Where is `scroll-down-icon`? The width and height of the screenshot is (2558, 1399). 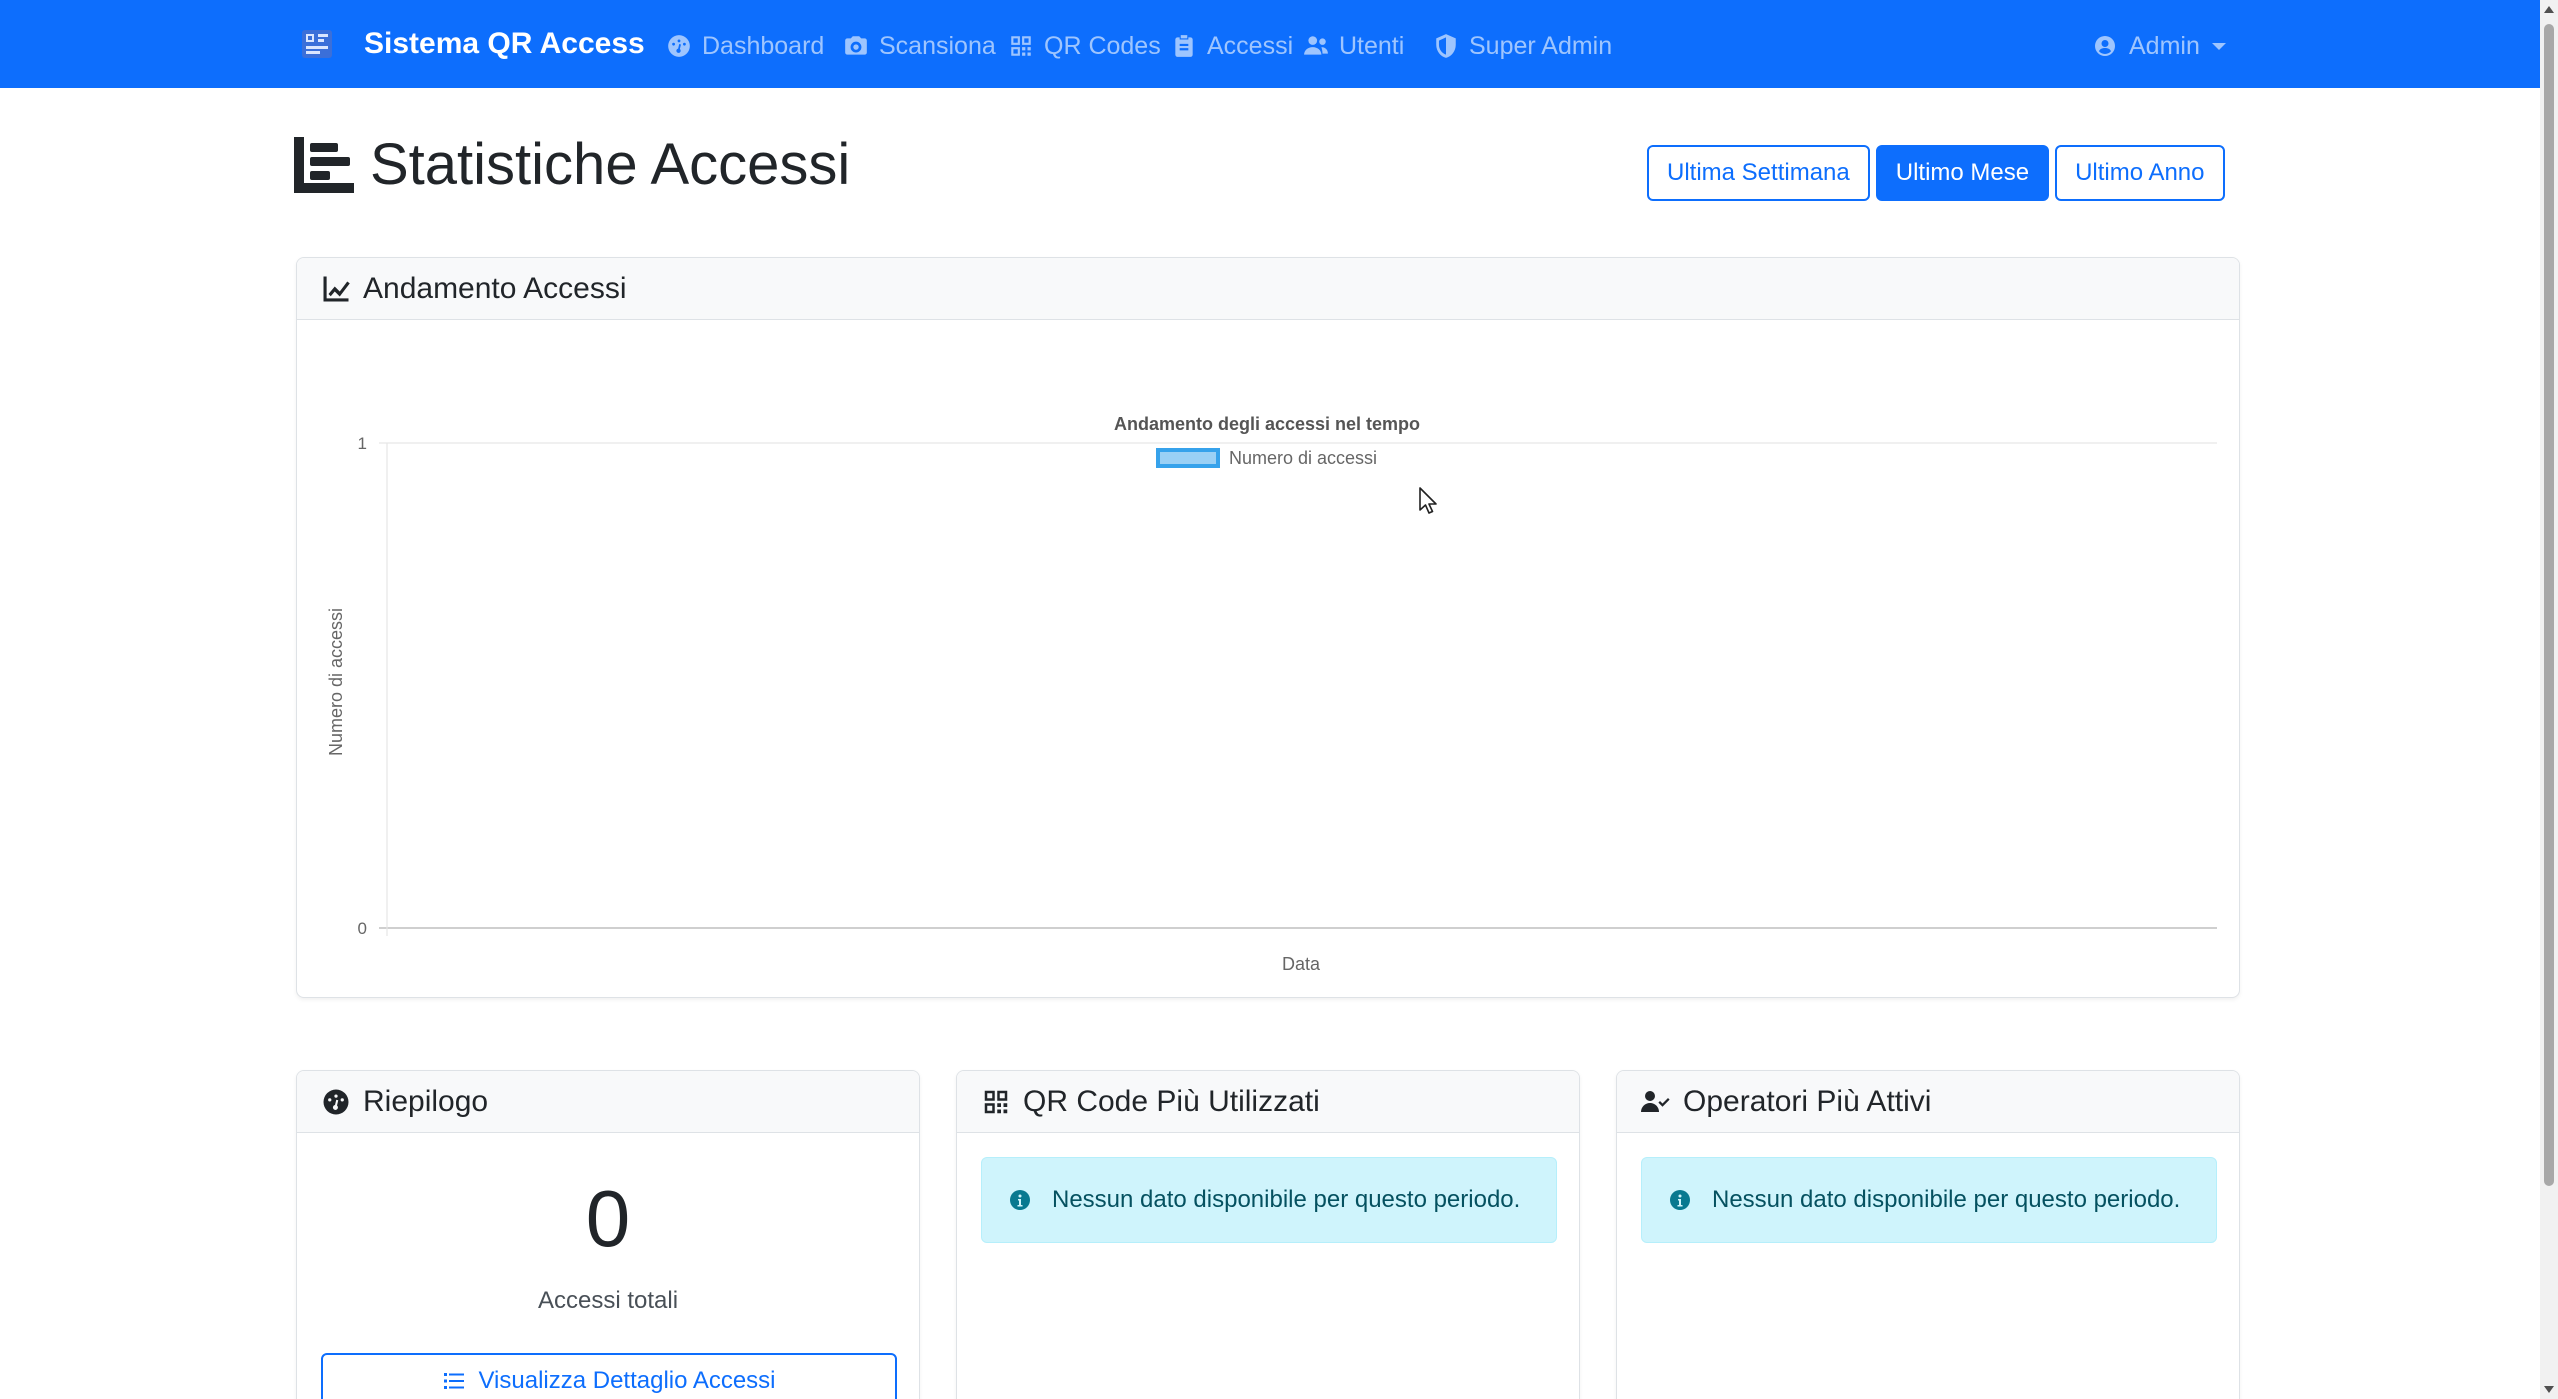
scroll-down-icon is located at coordinates (2549, 1389).